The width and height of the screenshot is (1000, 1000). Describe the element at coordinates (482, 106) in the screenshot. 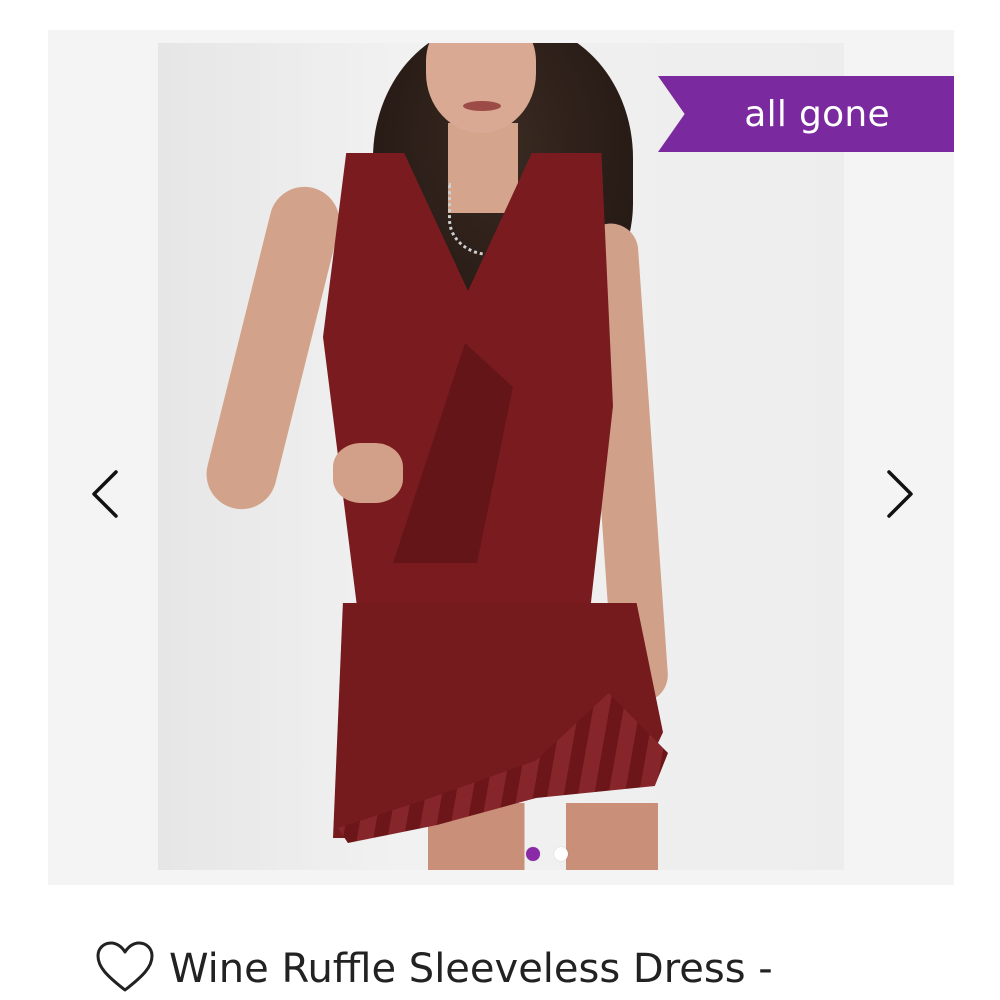

I see `model-lips` at that location.